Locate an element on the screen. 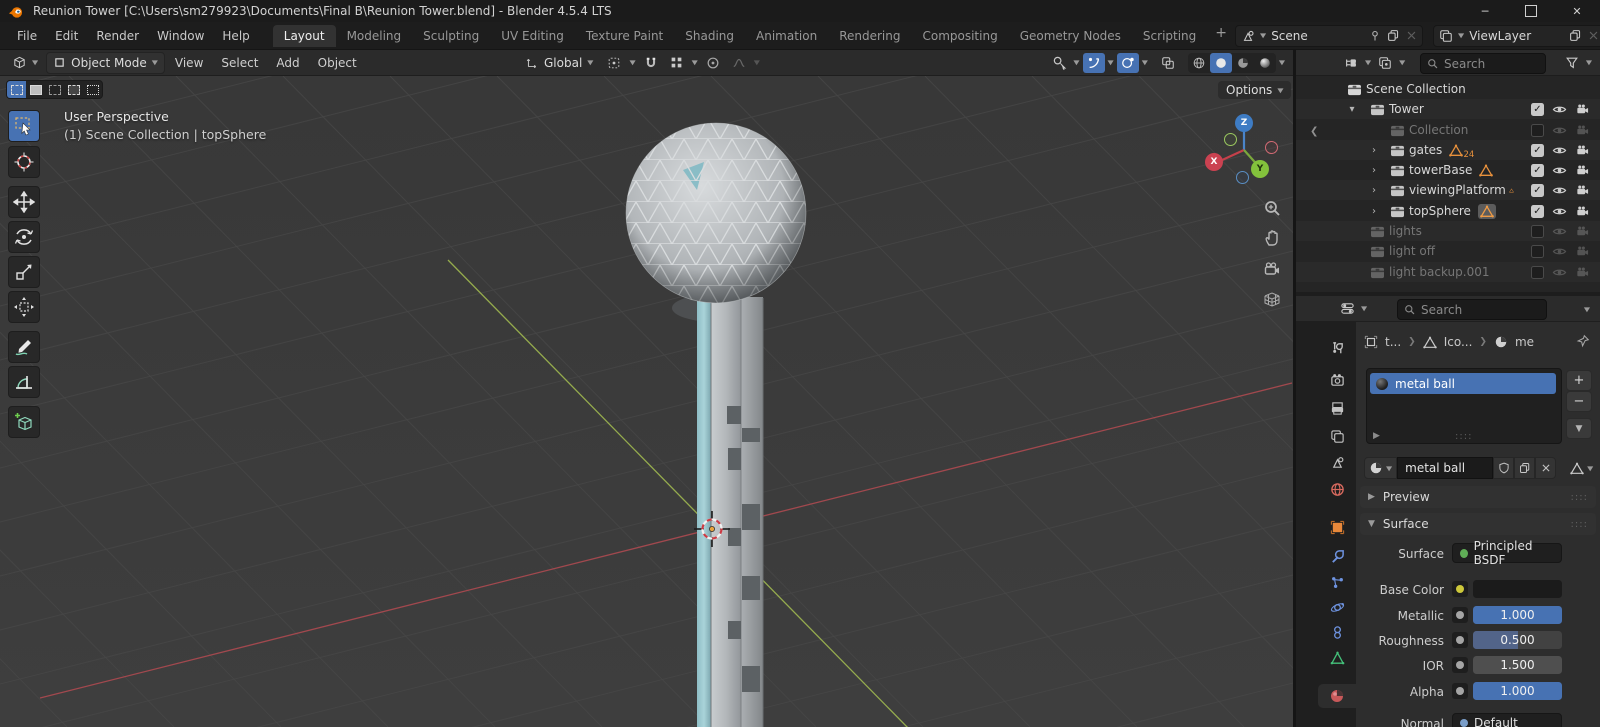  navigation-gizmo: Z X Y is located at coordinates (1245, 151).